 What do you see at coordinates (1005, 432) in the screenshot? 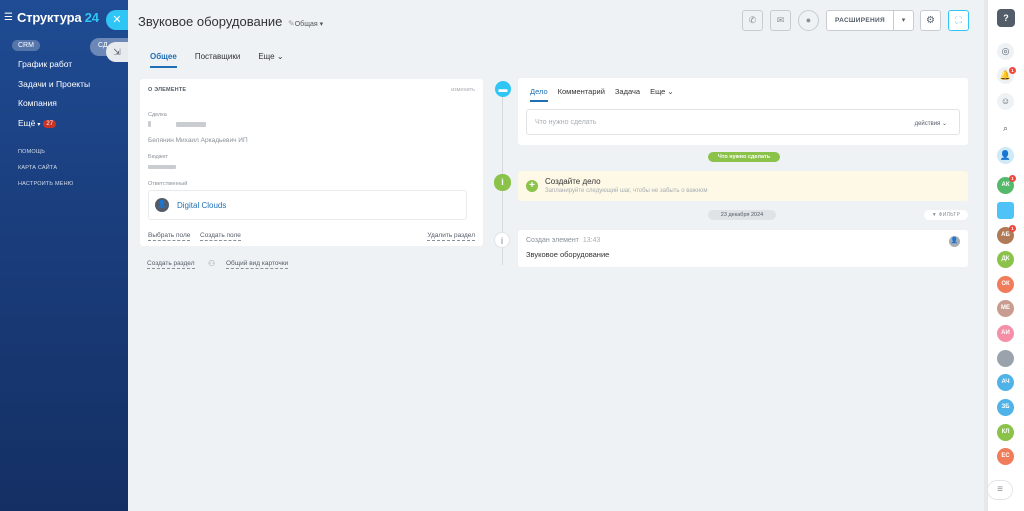
I see `rail-avatar: КЛ` at bounding box center [1005, 432].